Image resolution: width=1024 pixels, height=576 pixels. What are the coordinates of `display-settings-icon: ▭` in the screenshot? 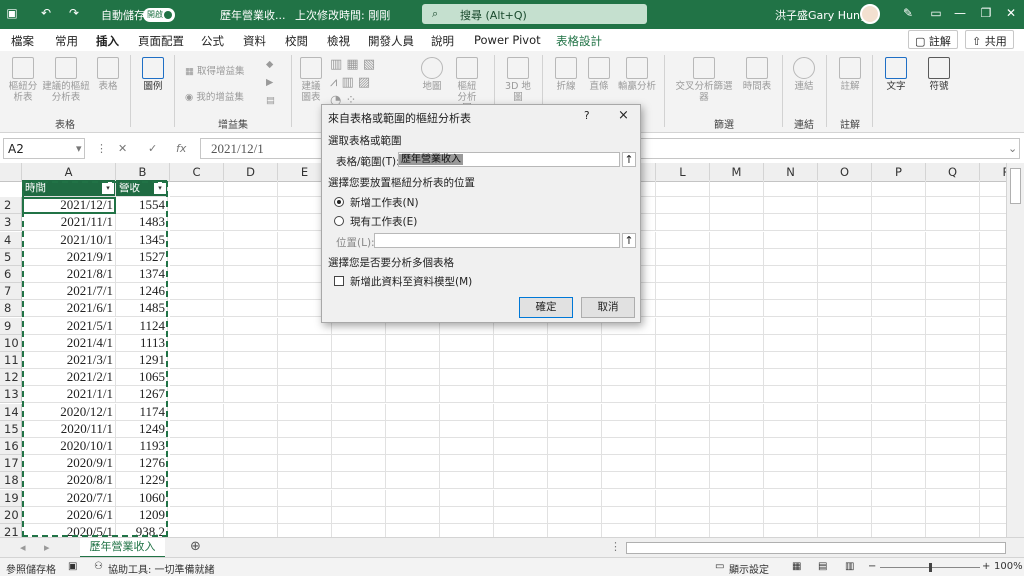 It's located at (719, 566).